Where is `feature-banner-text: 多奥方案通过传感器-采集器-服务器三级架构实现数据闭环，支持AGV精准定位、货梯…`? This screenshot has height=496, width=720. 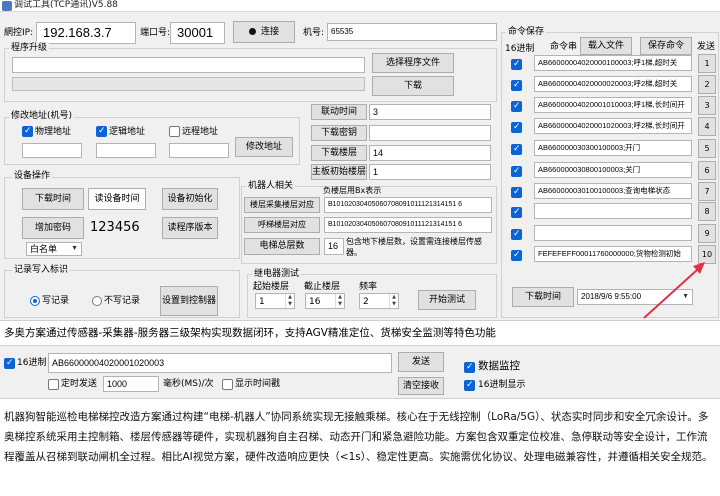 feature-banner-text: 多奥方案通过传感器-采集器-服务器三级架构实现数据闭环，支持AGV精准定位、货梯… is located at coordinates (250, 333).